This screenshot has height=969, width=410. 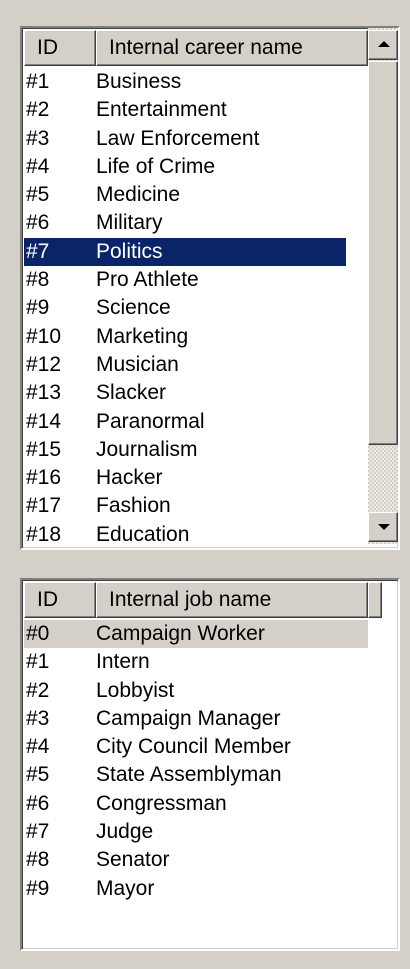 I want to click on list-item: #4 City Council Member, so click(x=196, y=747).